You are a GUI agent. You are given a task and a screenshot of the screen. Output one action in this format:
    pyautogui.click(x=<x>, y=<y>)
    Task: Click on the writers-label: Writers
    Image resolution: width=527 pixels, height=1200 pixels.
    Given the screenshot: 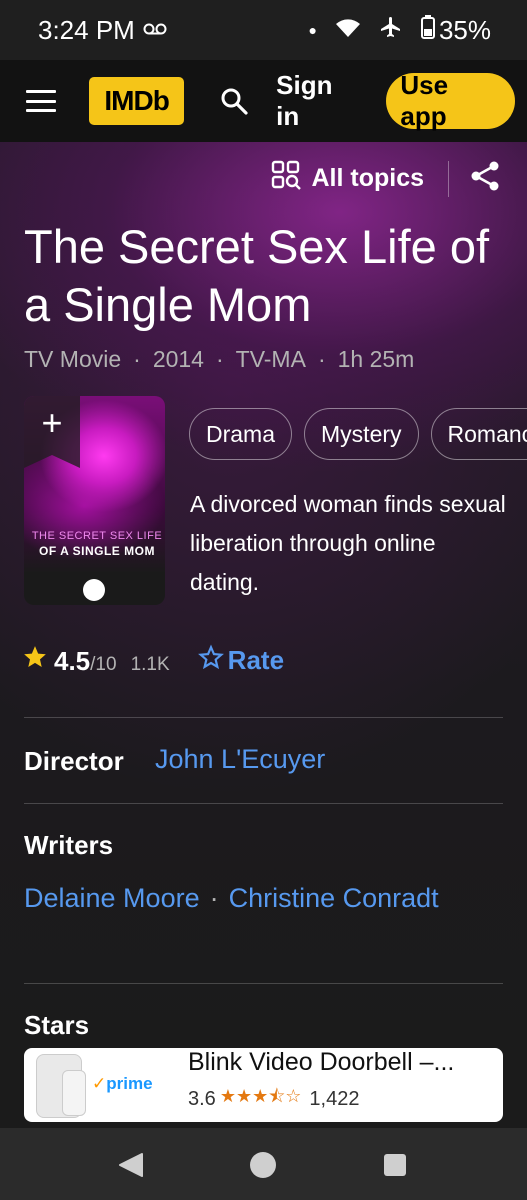 What is the action you would take?
    pyautogui.click(x=68, y=845)
    